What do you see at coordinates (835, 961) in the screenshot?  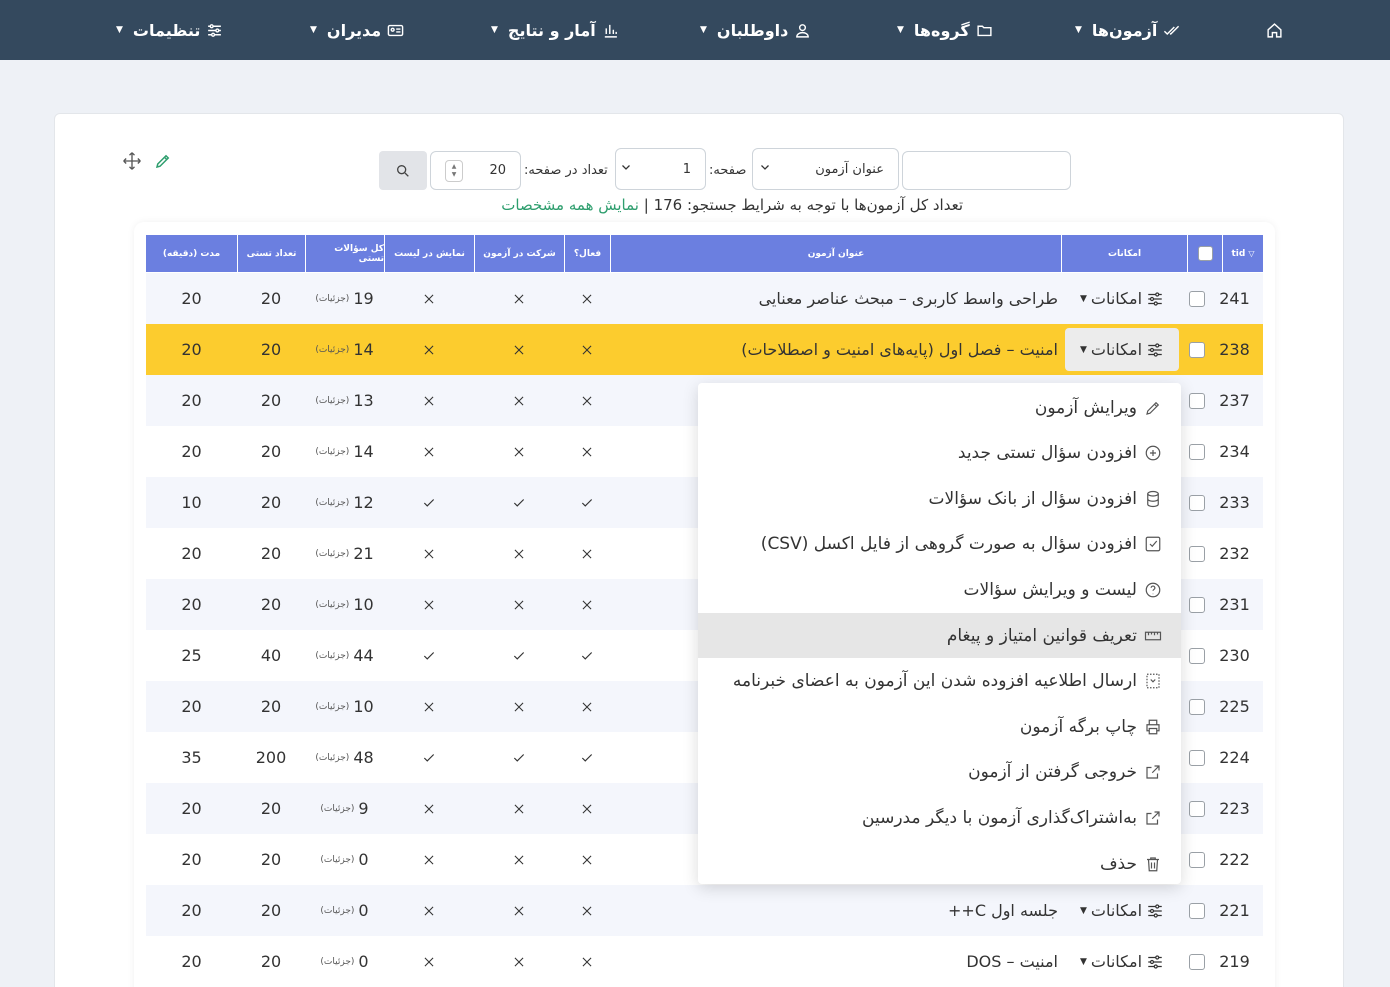 I see `cell-title: امنیت – DOS` at bounding box center [835, 961].